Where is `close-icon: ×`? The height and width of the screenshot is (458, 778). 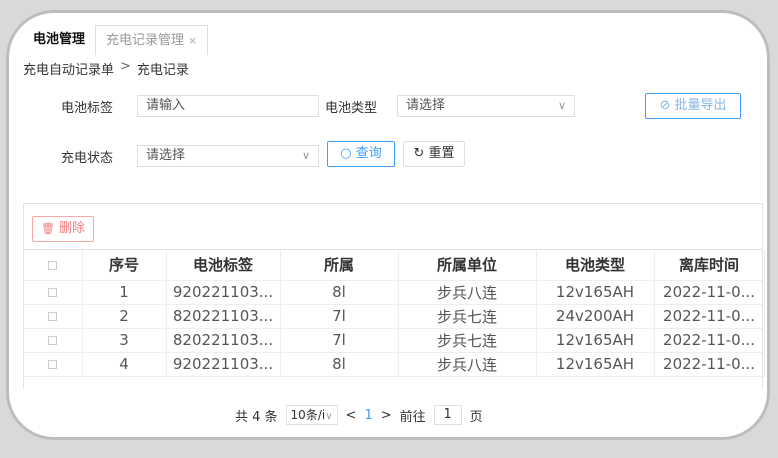 close-icon: × is located at coordinates (192, 40).